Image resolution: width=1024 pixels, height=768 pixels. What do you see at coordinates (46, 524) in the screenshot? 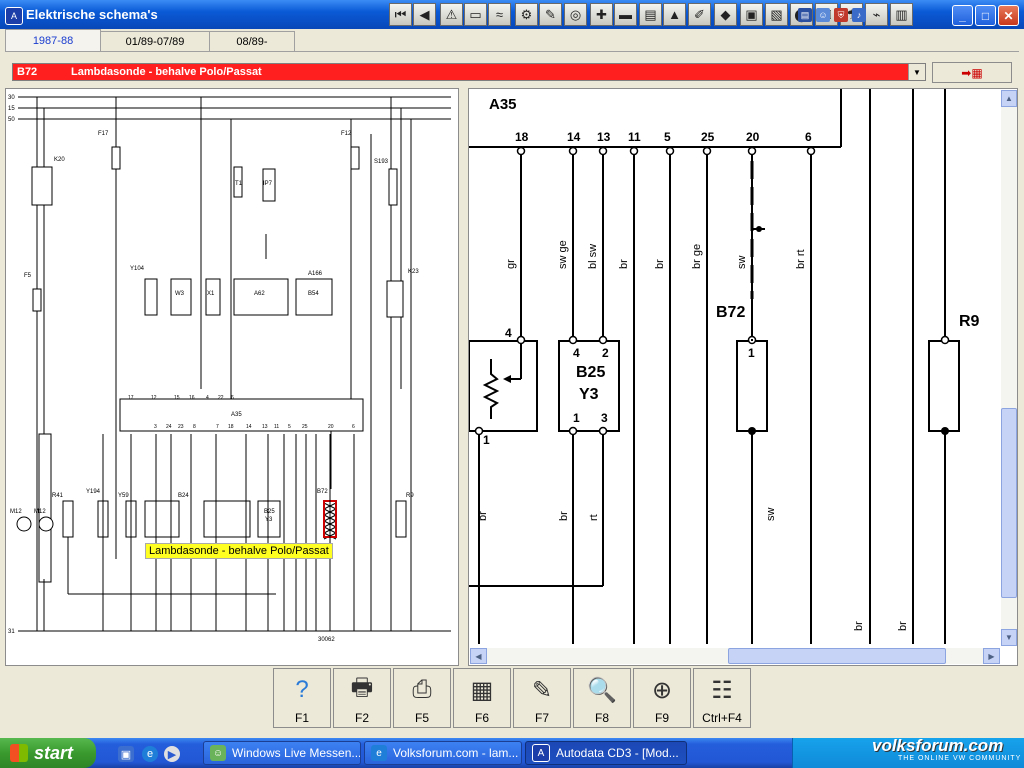
I see `motor-m12` at bounding box center [46, 524].